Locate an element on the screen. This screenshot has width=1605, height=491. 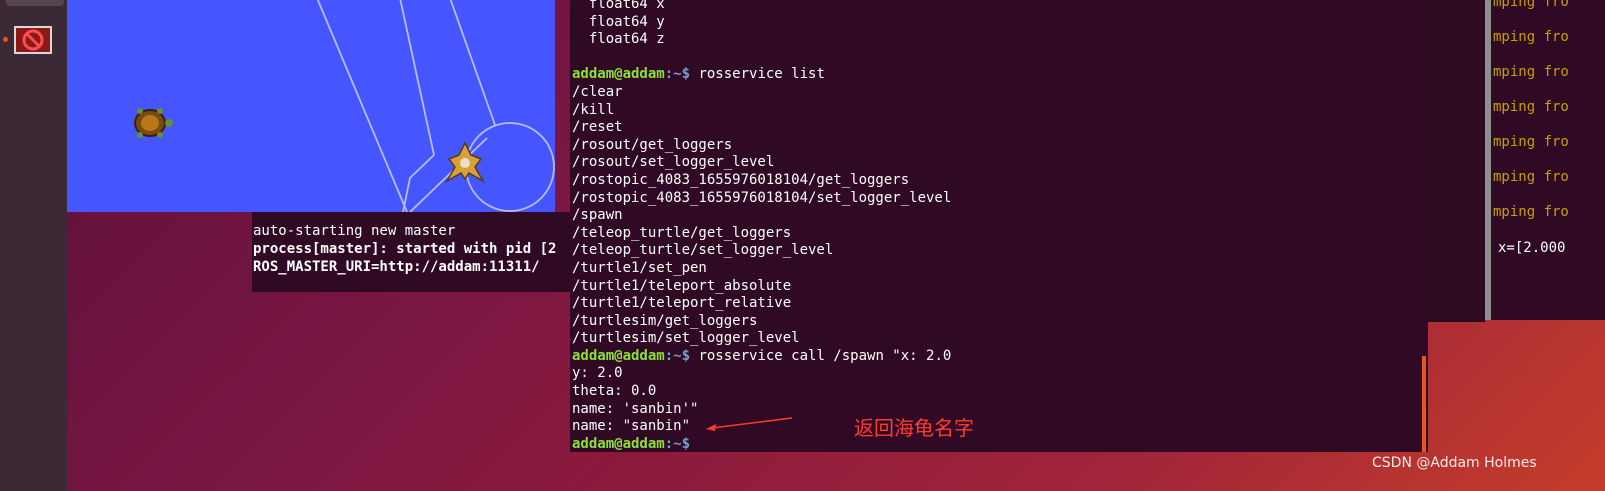
command-result: name: "sanbin" is located at coordinates (631, 426).